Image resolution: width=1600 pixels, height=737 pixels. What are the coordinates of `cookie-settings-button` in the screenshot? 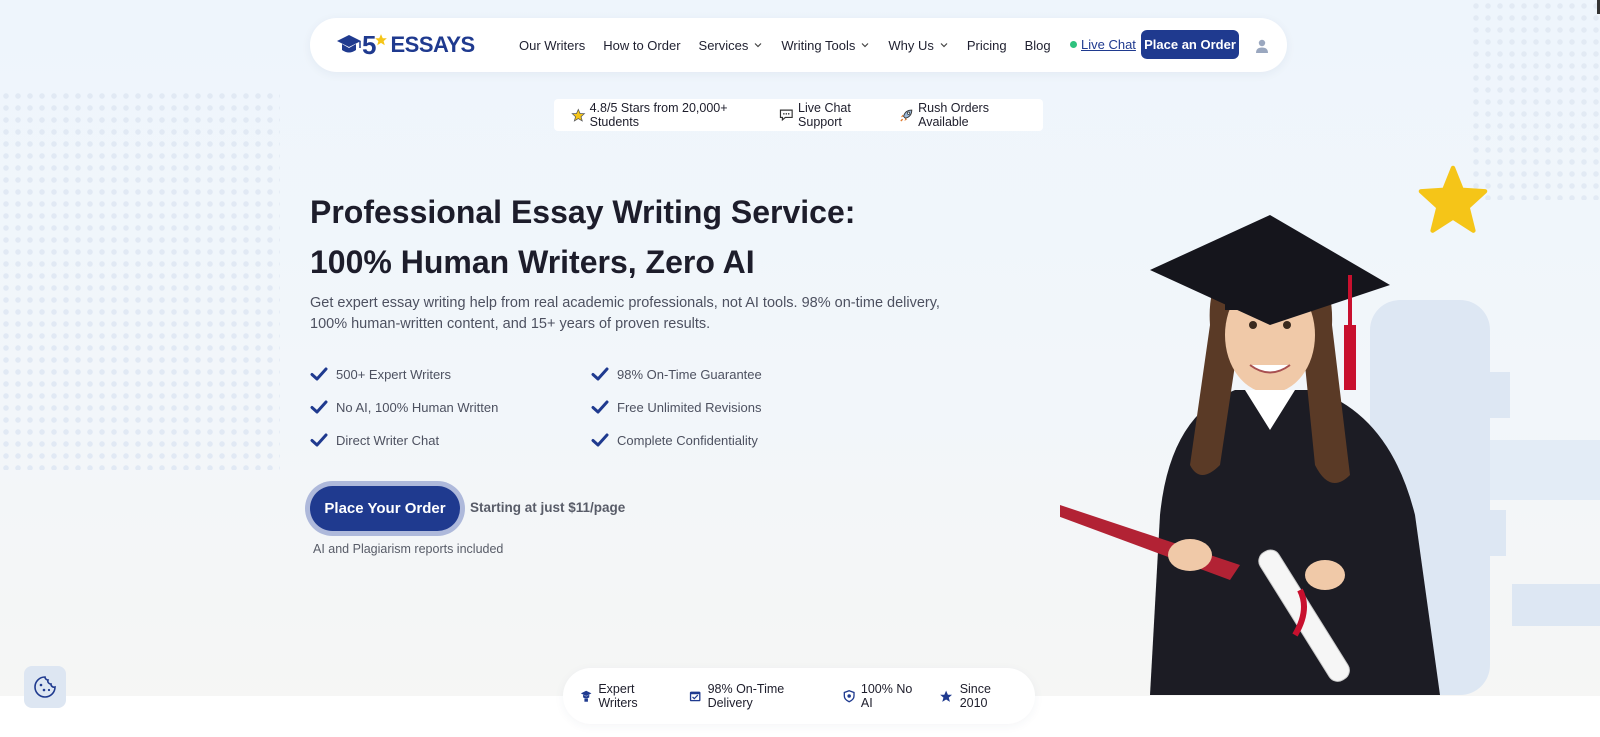 It's located at (45, 687).